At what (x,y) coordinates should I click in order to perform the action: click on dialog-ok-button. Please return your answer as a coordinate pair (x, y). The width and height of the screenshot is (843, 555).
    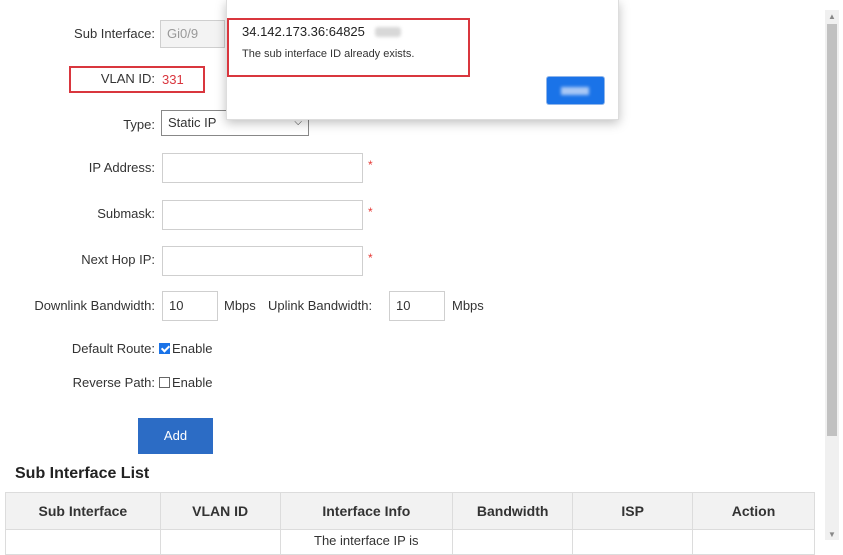
    Looking at the image, I should click on (575, 90).